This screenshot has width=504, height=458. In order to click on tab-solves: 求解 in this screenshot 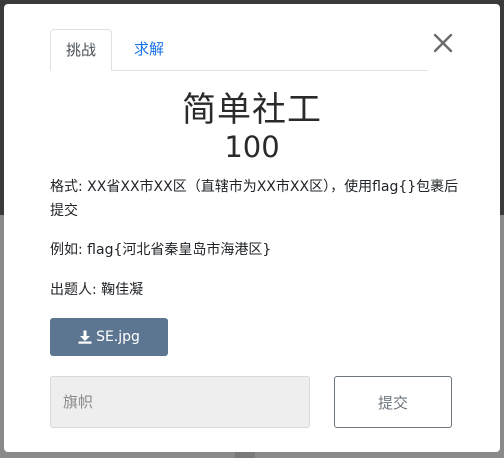, I will do `click(149, 49)`.